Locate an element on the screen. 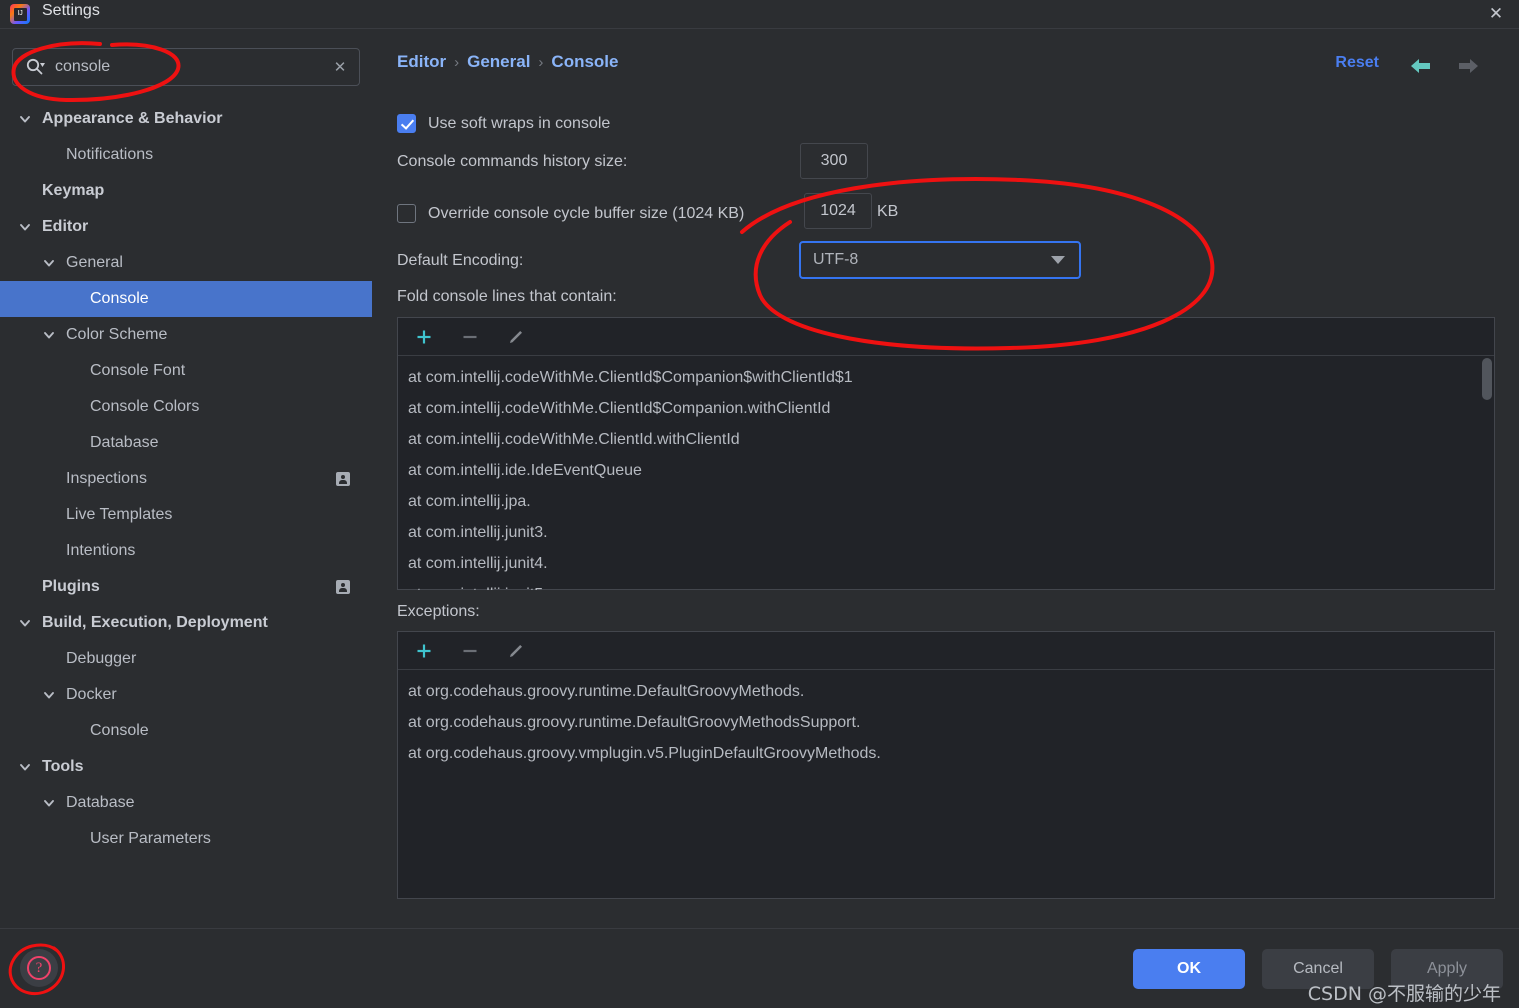 The height and width of the screenshot is (1008, 1519). sidebar-item-build-execution-deployment: Build, Execution, Deployment is located at coordinates (186, 623).